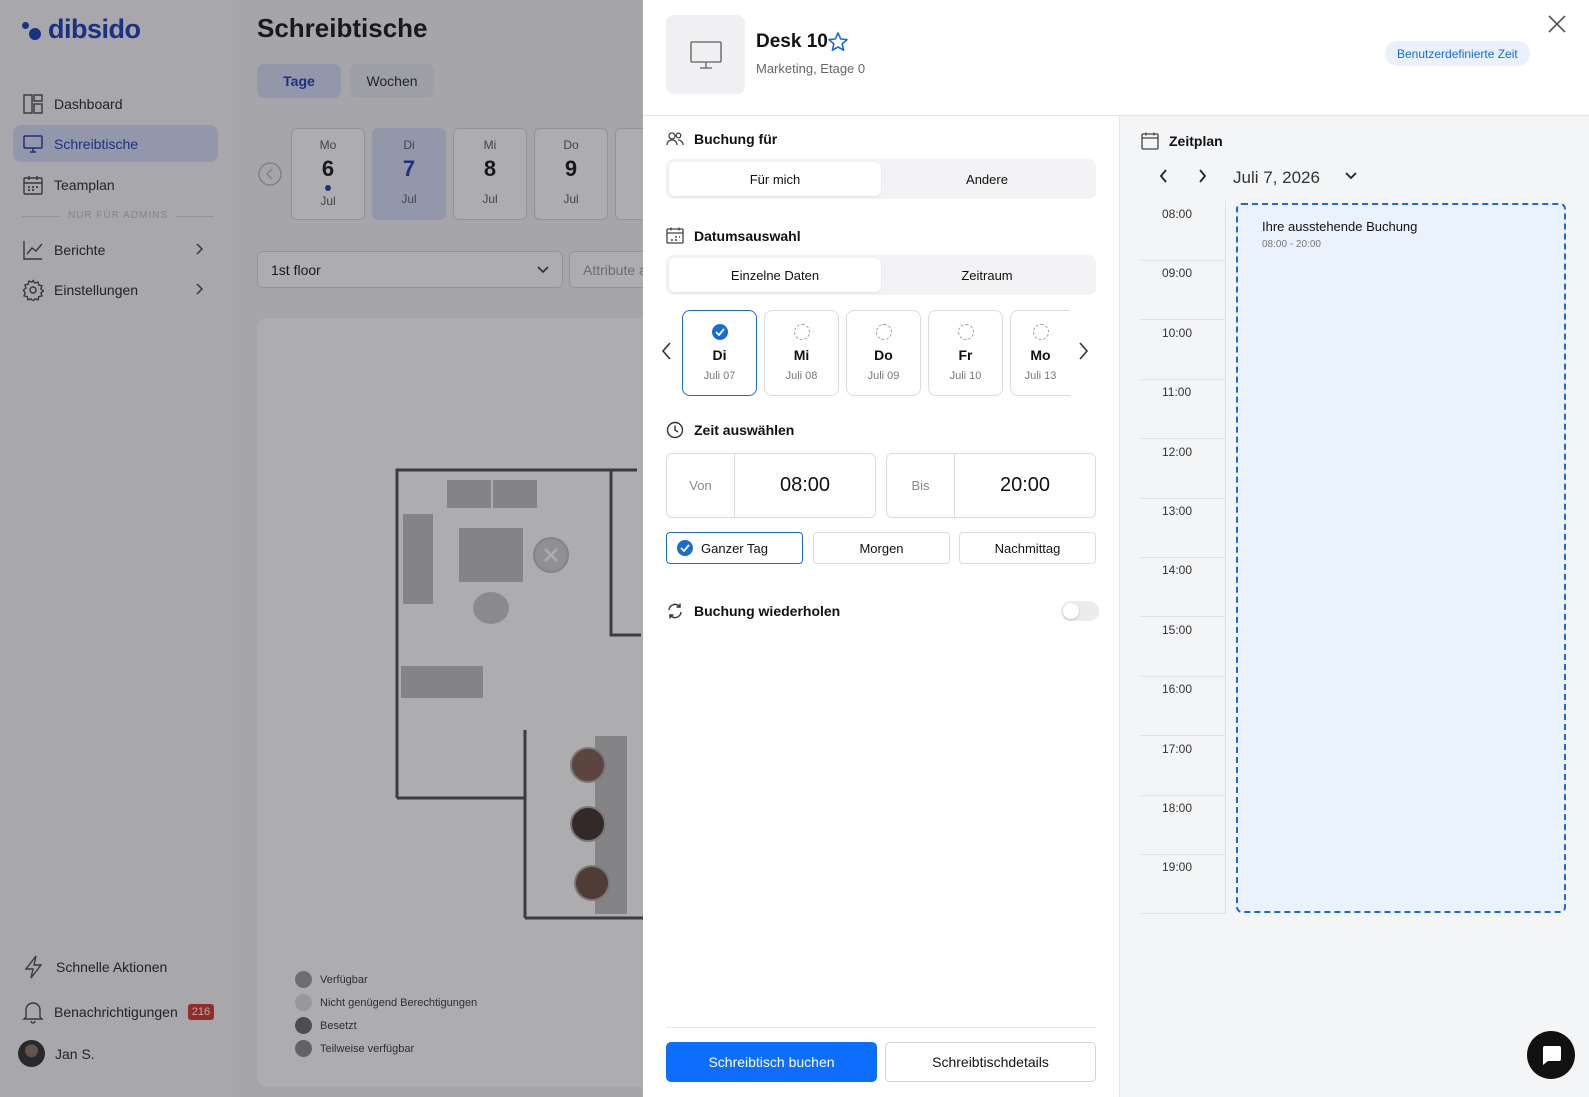 The image size is (1589, 1097). I want to click on option-others: Andere, so click(987, 179).